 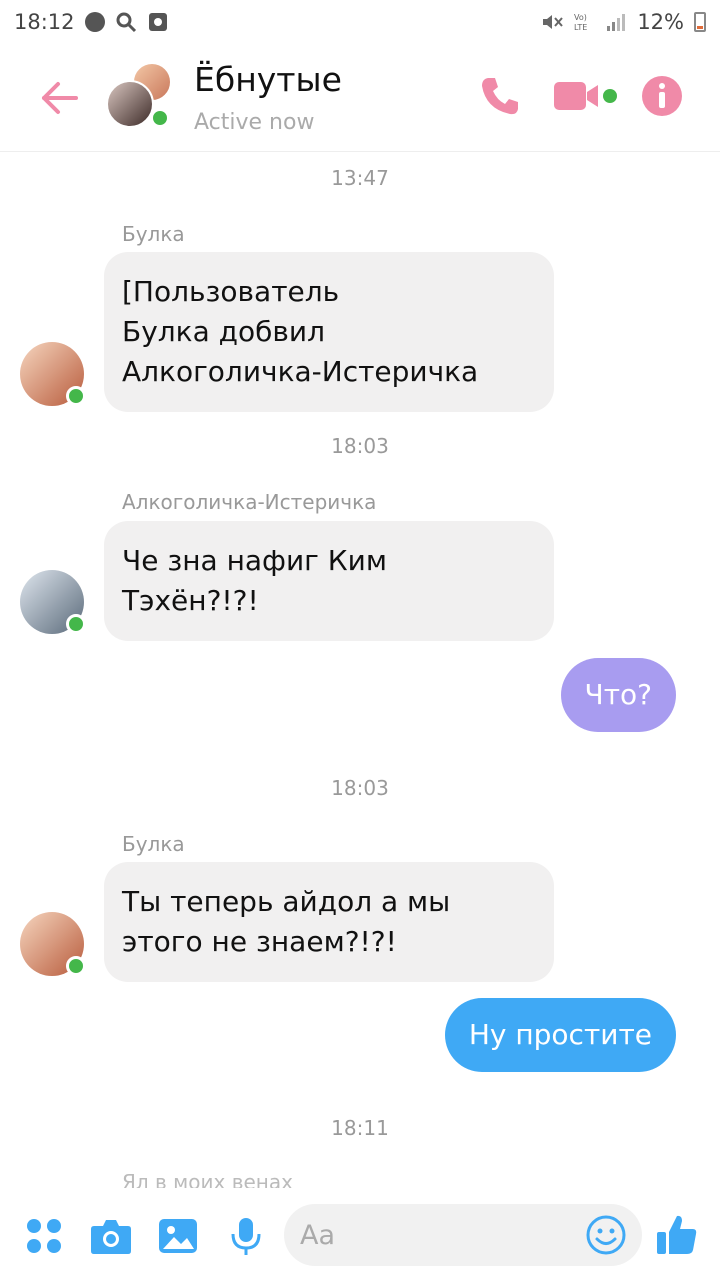 What do you see at coordinates (616, 22) in the screenshot?
I see `signal-icon` at bounding box center [616, 22].